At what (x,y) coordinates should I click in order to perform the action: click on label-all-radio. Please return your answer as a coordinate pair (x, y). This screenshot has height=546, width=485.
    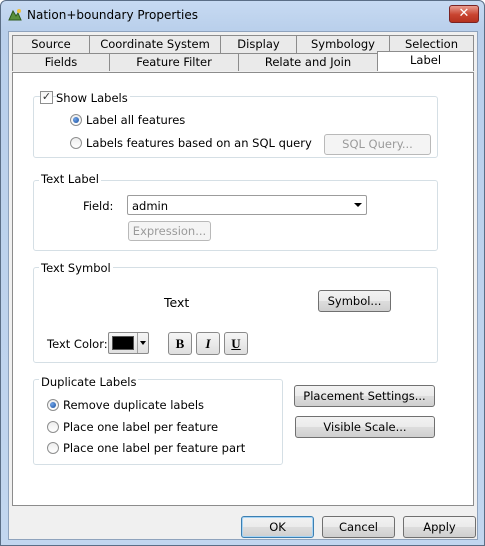
    Looking at the image, I should click on (76, 120).